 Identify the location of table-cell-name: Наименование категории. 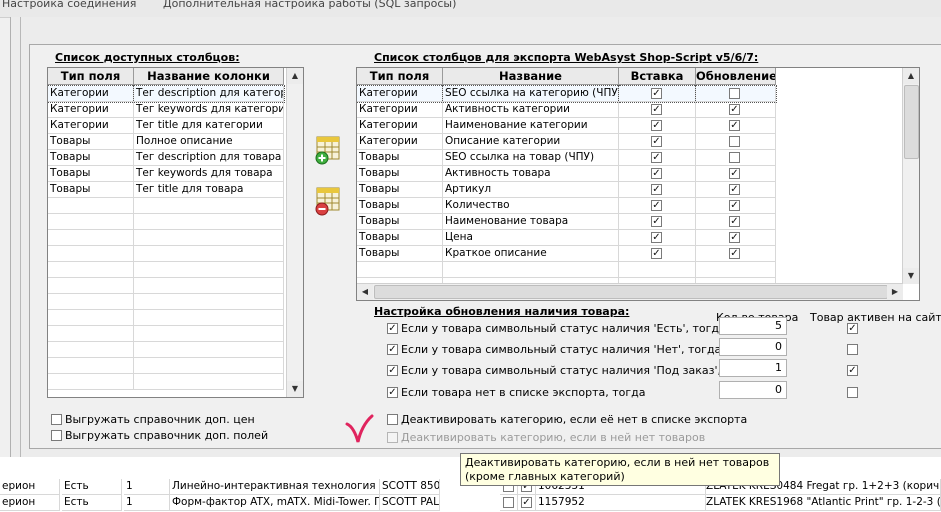
(531, 126).